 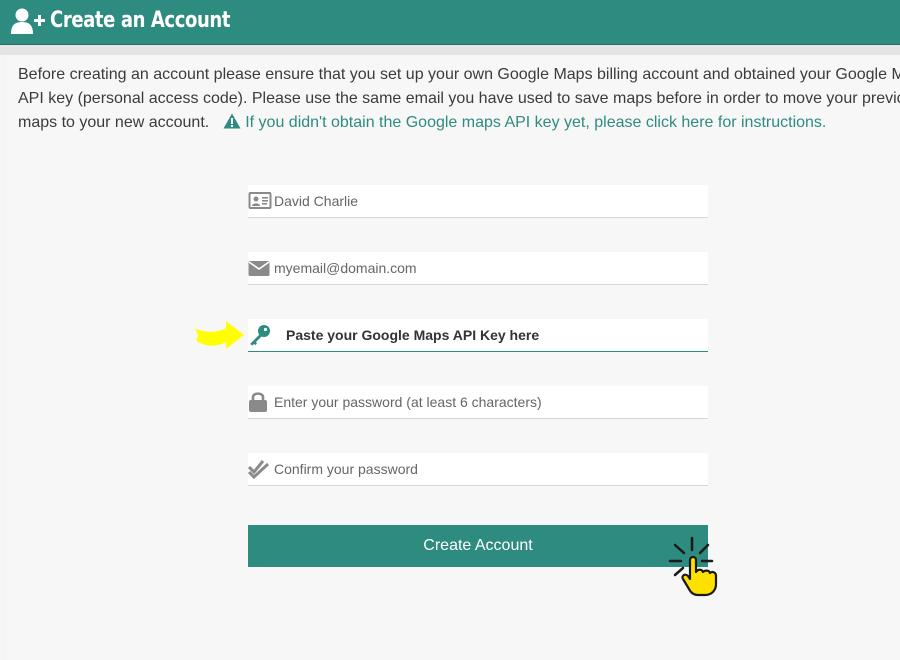 I want to click on user-plus-icon, so click(x=28, y=21).